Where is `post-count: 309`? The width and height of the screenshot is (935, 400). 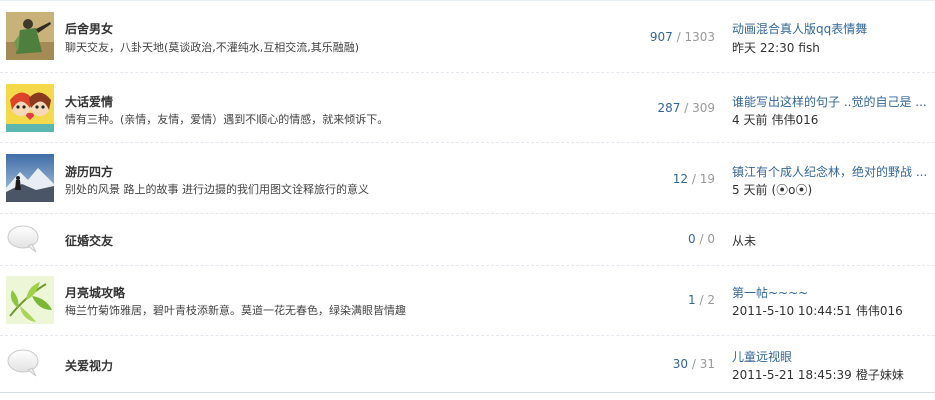
post-count: 309 is located at coordinates (703, 108).